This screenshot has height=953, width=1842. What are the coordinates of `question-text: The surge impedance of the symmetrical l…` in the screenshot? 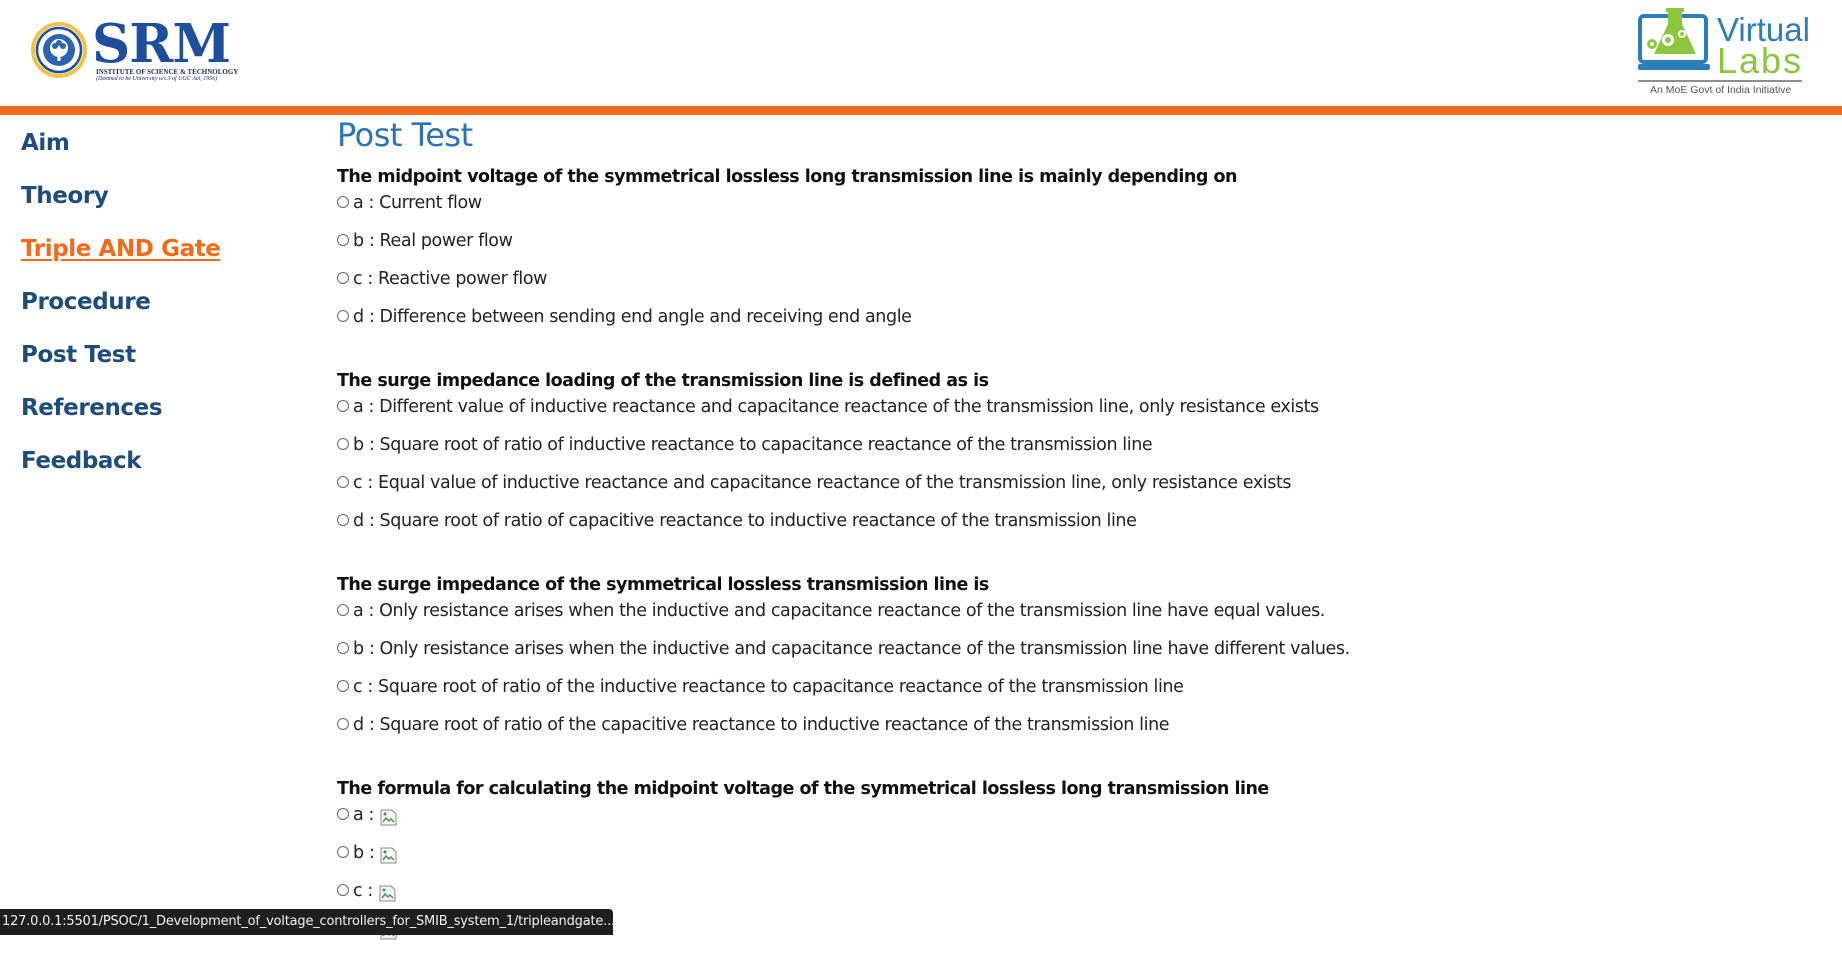 It's located at (663, 585).